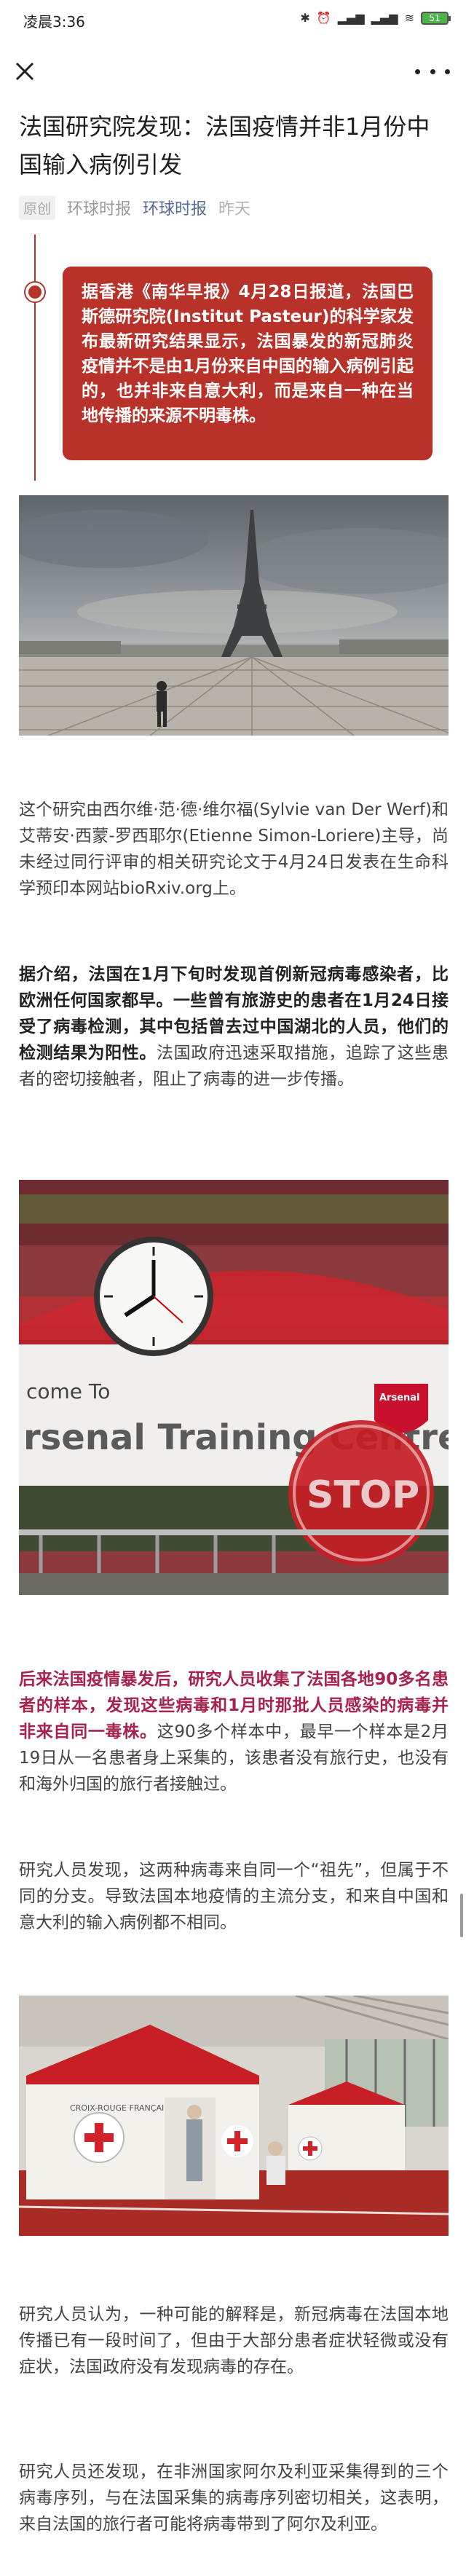 This screenshot has width=466, height=2576. I want to click on bluetooth-icon: ✱, so click(305, 18).